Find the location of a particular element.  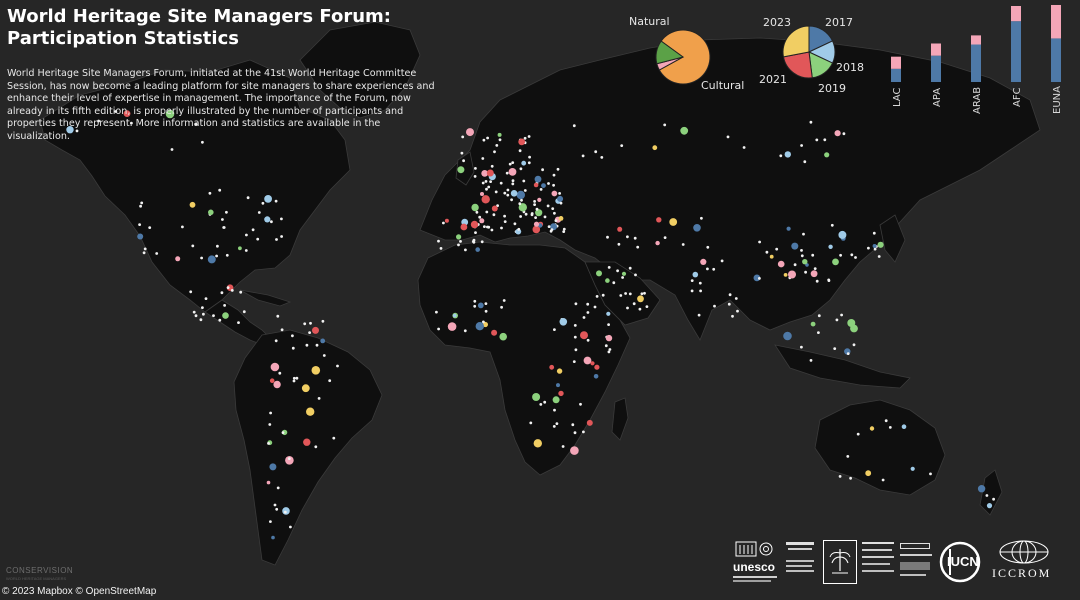

mapbox-attribution-link: © 2023 Mapbox is located at coordinates (37, 591).